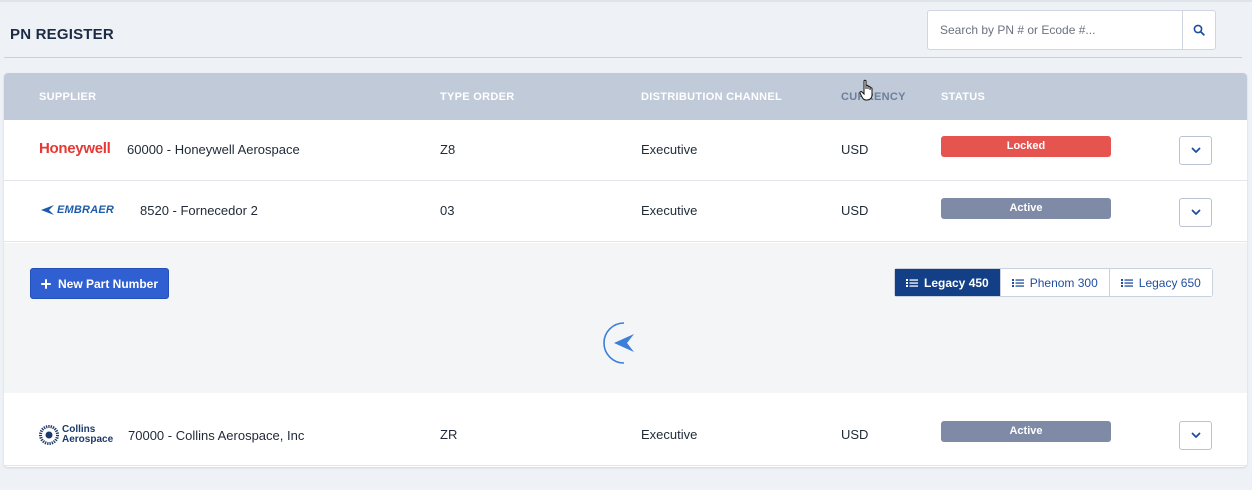 The width and height of the screenshot is (1252, 490). Describe the element at coordinates (448, 149) in the screenshot. I see `type-order: Z8` at that location.